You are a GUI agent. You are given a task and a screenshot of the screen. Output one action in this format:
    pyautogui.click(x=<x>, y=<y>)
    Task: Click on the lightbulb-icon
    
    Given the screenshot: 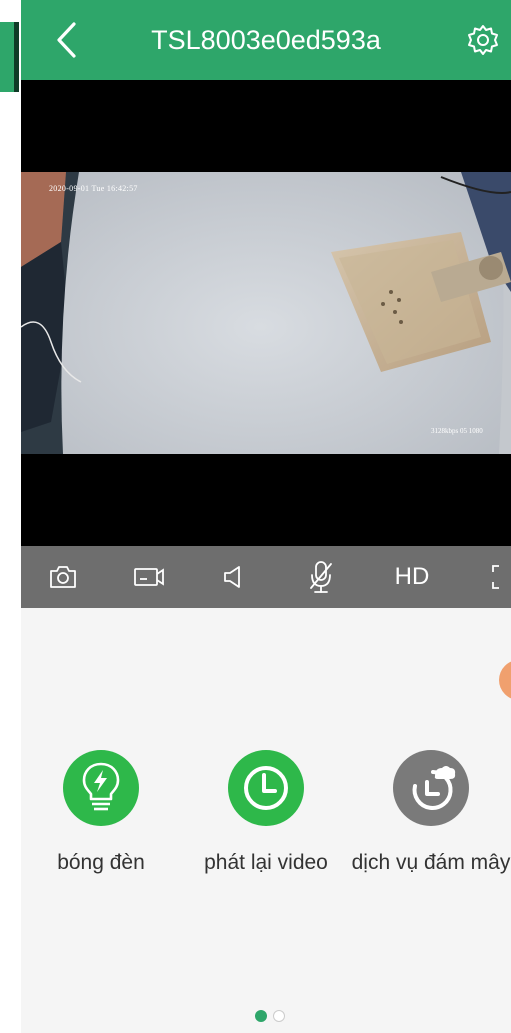 What is the action you would take?
    pyautogui.click(x=101, y=786)
    